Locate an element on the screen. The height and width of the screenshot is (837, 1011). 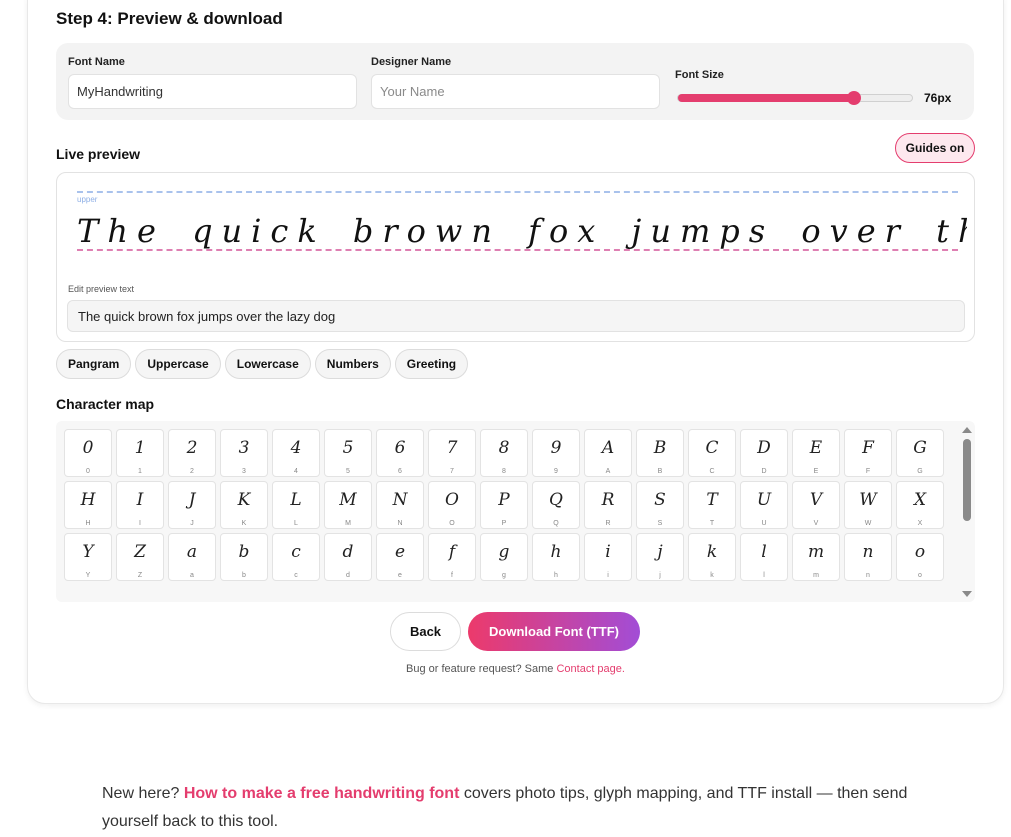
glyph-cell: PP is located at coordinates (504, 505).